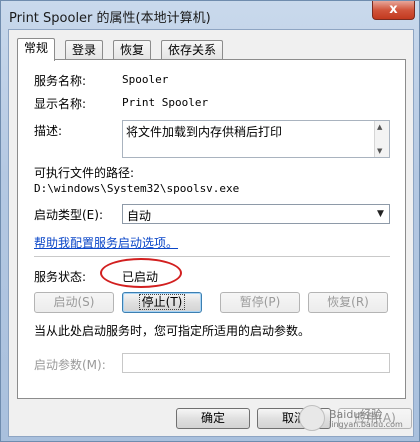  I want to click on start-params-input, so click(256, 363).